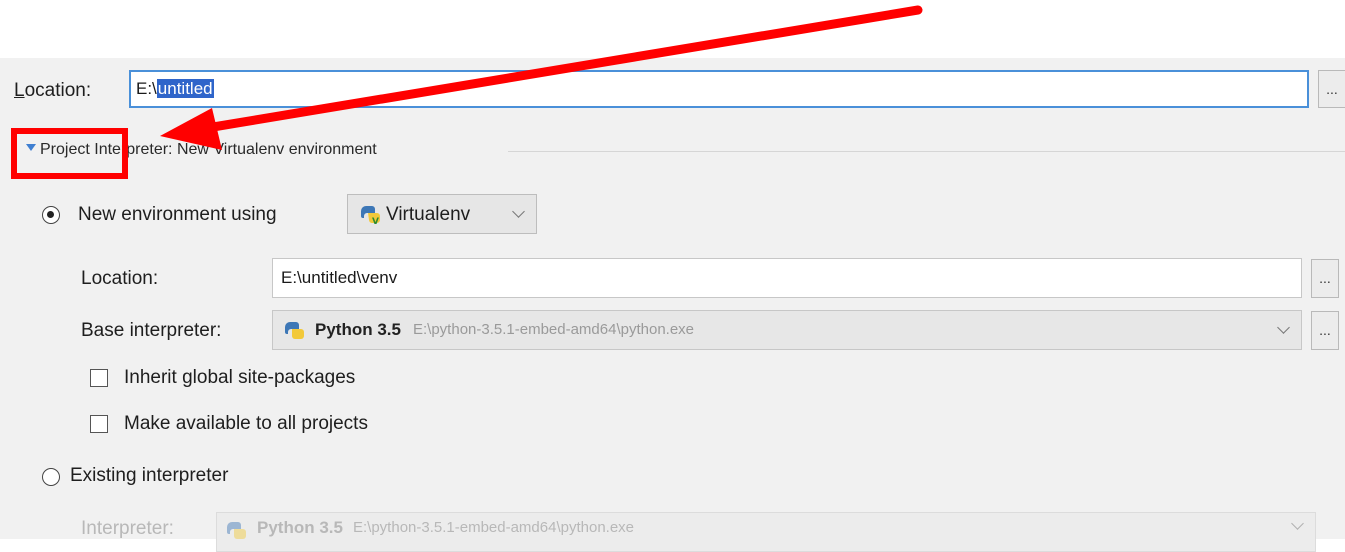  What do you see at coordinates (185, 88) in the screenshot?
I see `location-value-selected: untitled` at bounding box center [185, 88].